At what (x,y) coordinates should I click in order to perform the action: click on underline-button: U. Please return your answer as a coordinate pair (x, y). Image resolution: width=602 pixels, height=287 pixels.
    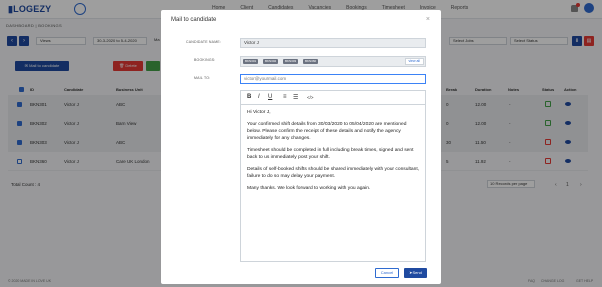
    Looking at the image, I should click on (270, 97).